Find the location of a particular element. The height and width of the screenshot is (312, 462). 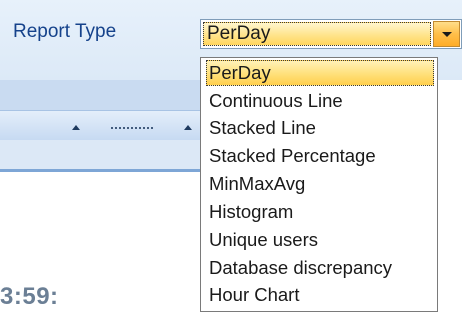

option-minmaxavg: MinMaxAvg is located at coordinates (320, 184).